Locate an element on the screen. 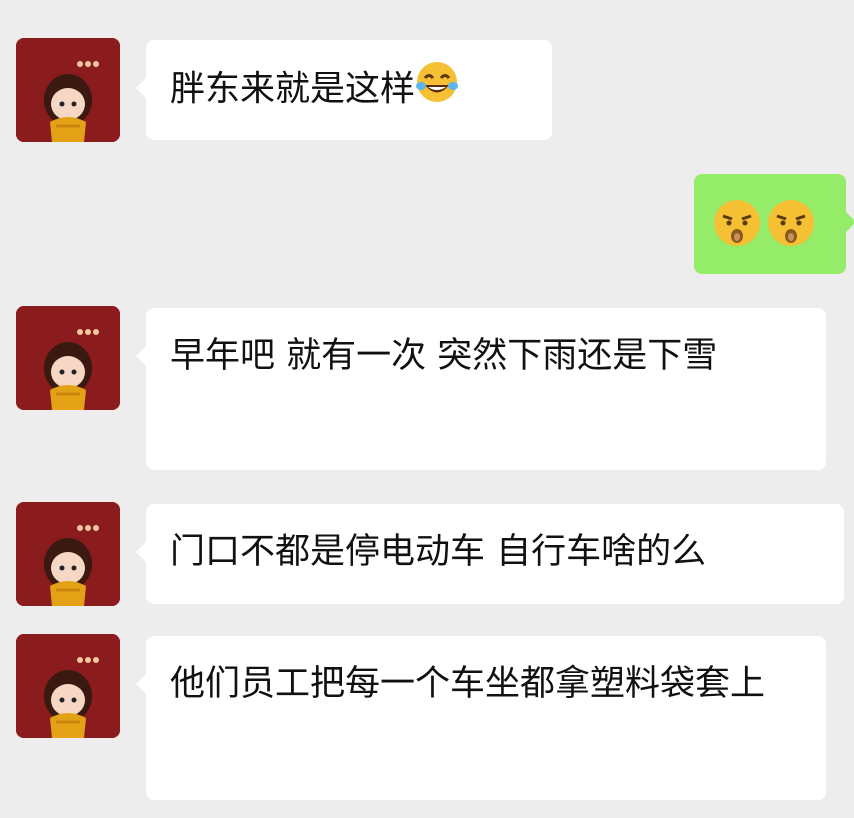 The image size is (854, 818). message-bubble-self is located at coordinates (774, 224).